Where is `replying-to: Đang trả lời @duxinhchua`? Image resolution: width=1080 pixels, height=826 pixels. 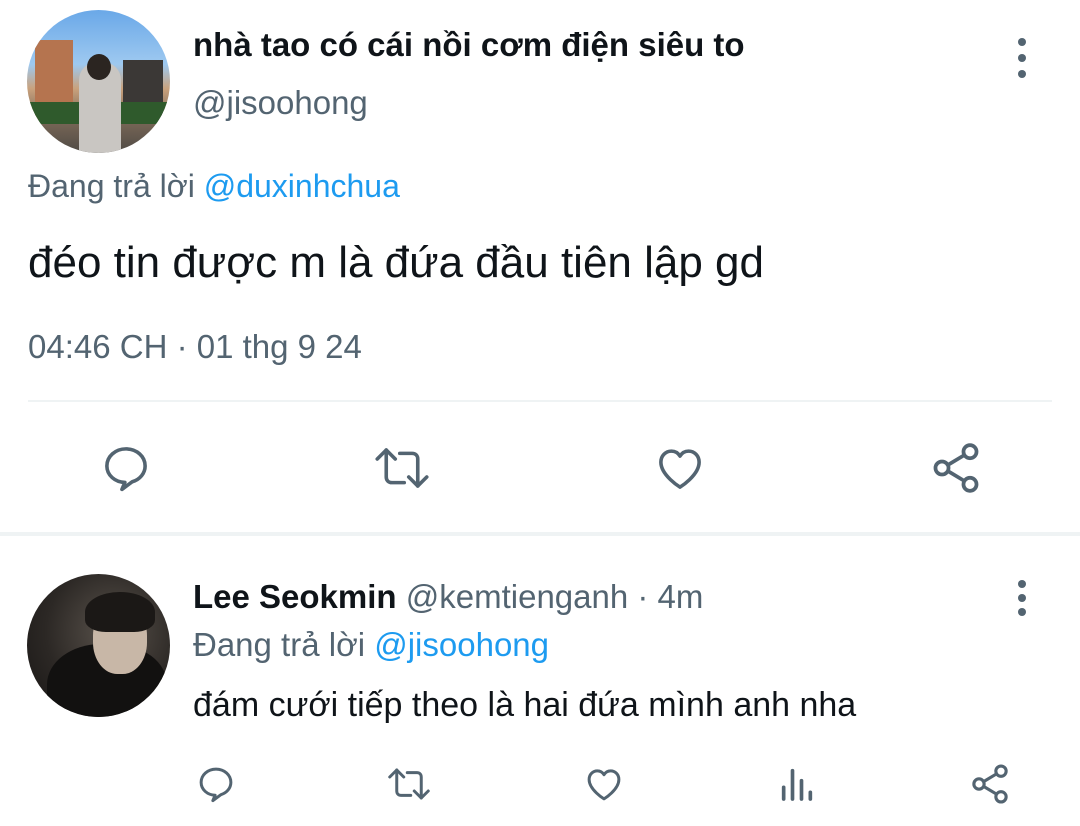
replying-to: Đang trả lời @duxinhchua is located at coordinates (214, 186).